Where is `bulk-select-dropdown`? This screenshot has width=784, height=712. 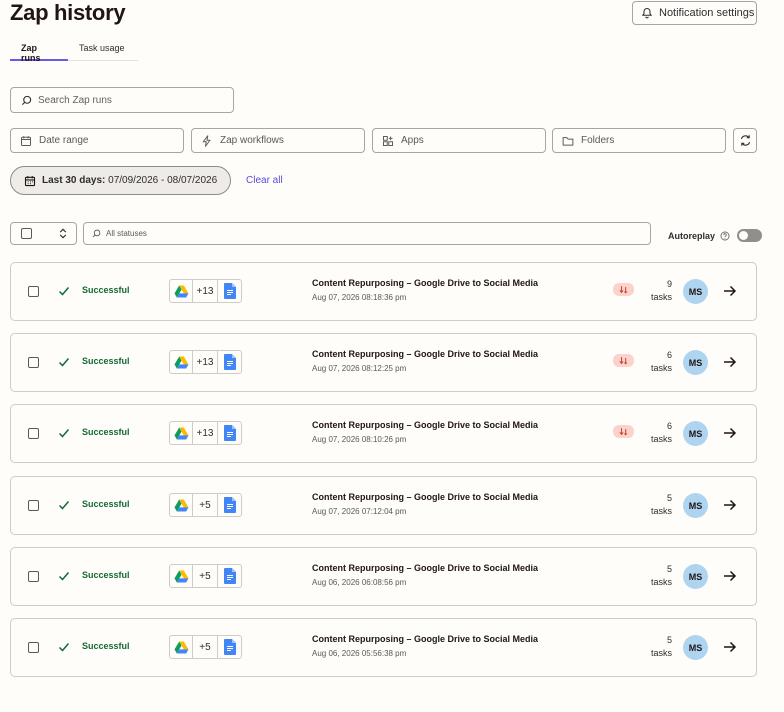 bulk-select-dropdown is located at coordinates (43, 233).